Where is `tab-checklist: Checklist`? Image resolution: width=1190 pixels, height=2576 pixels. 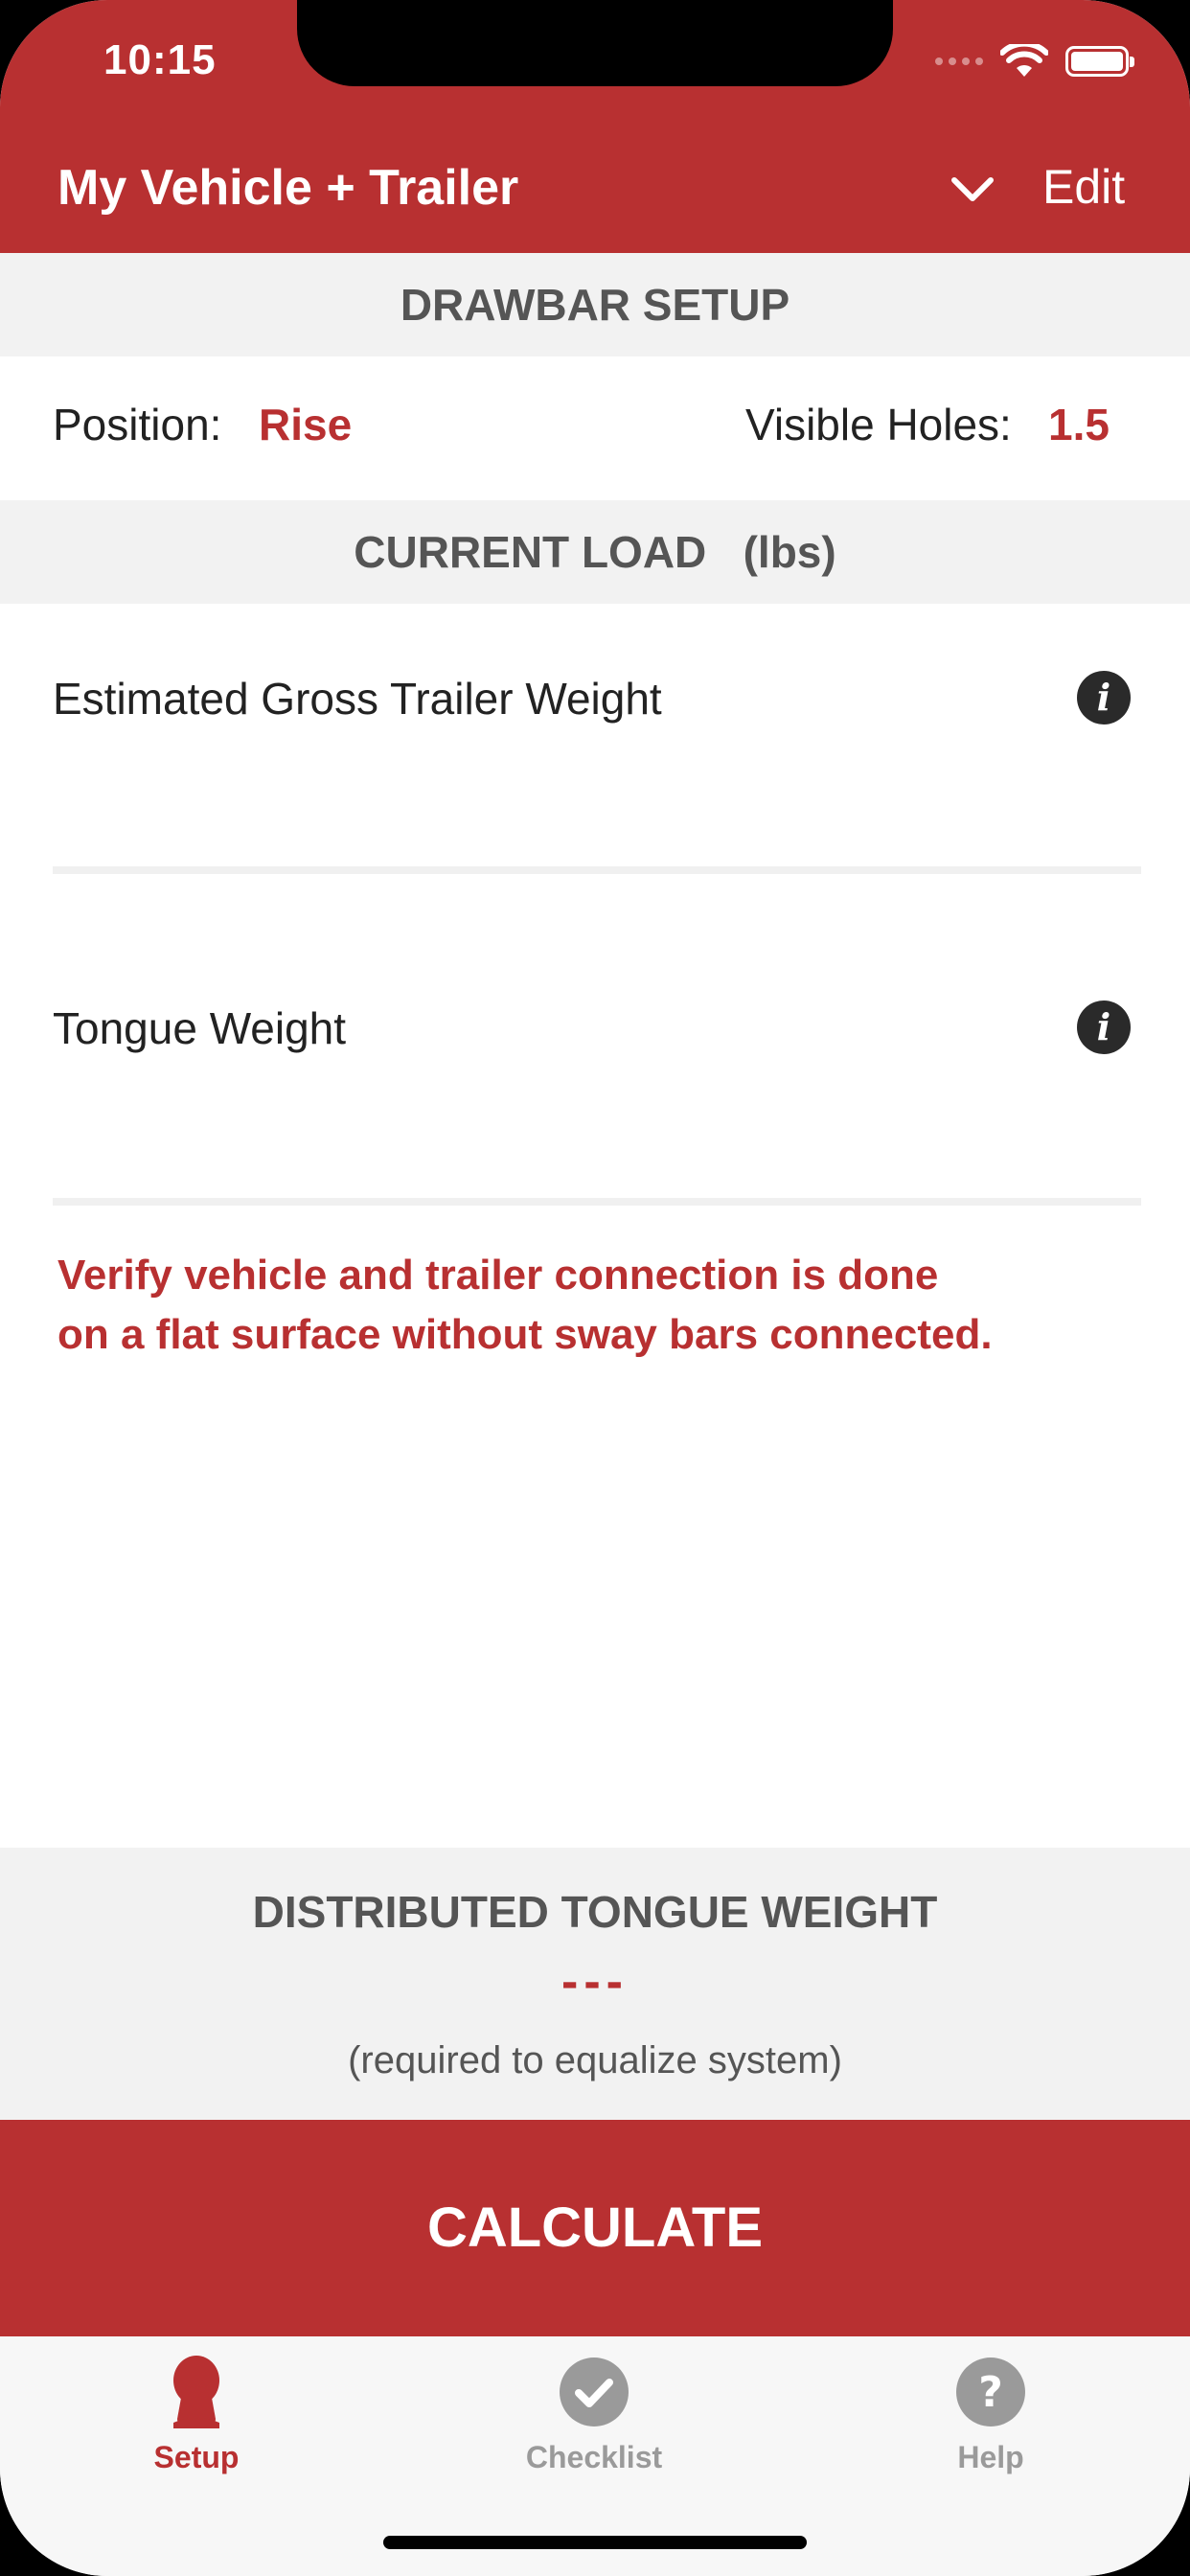
tab-checklist: Checklist is located at coordinates (594, 2408).